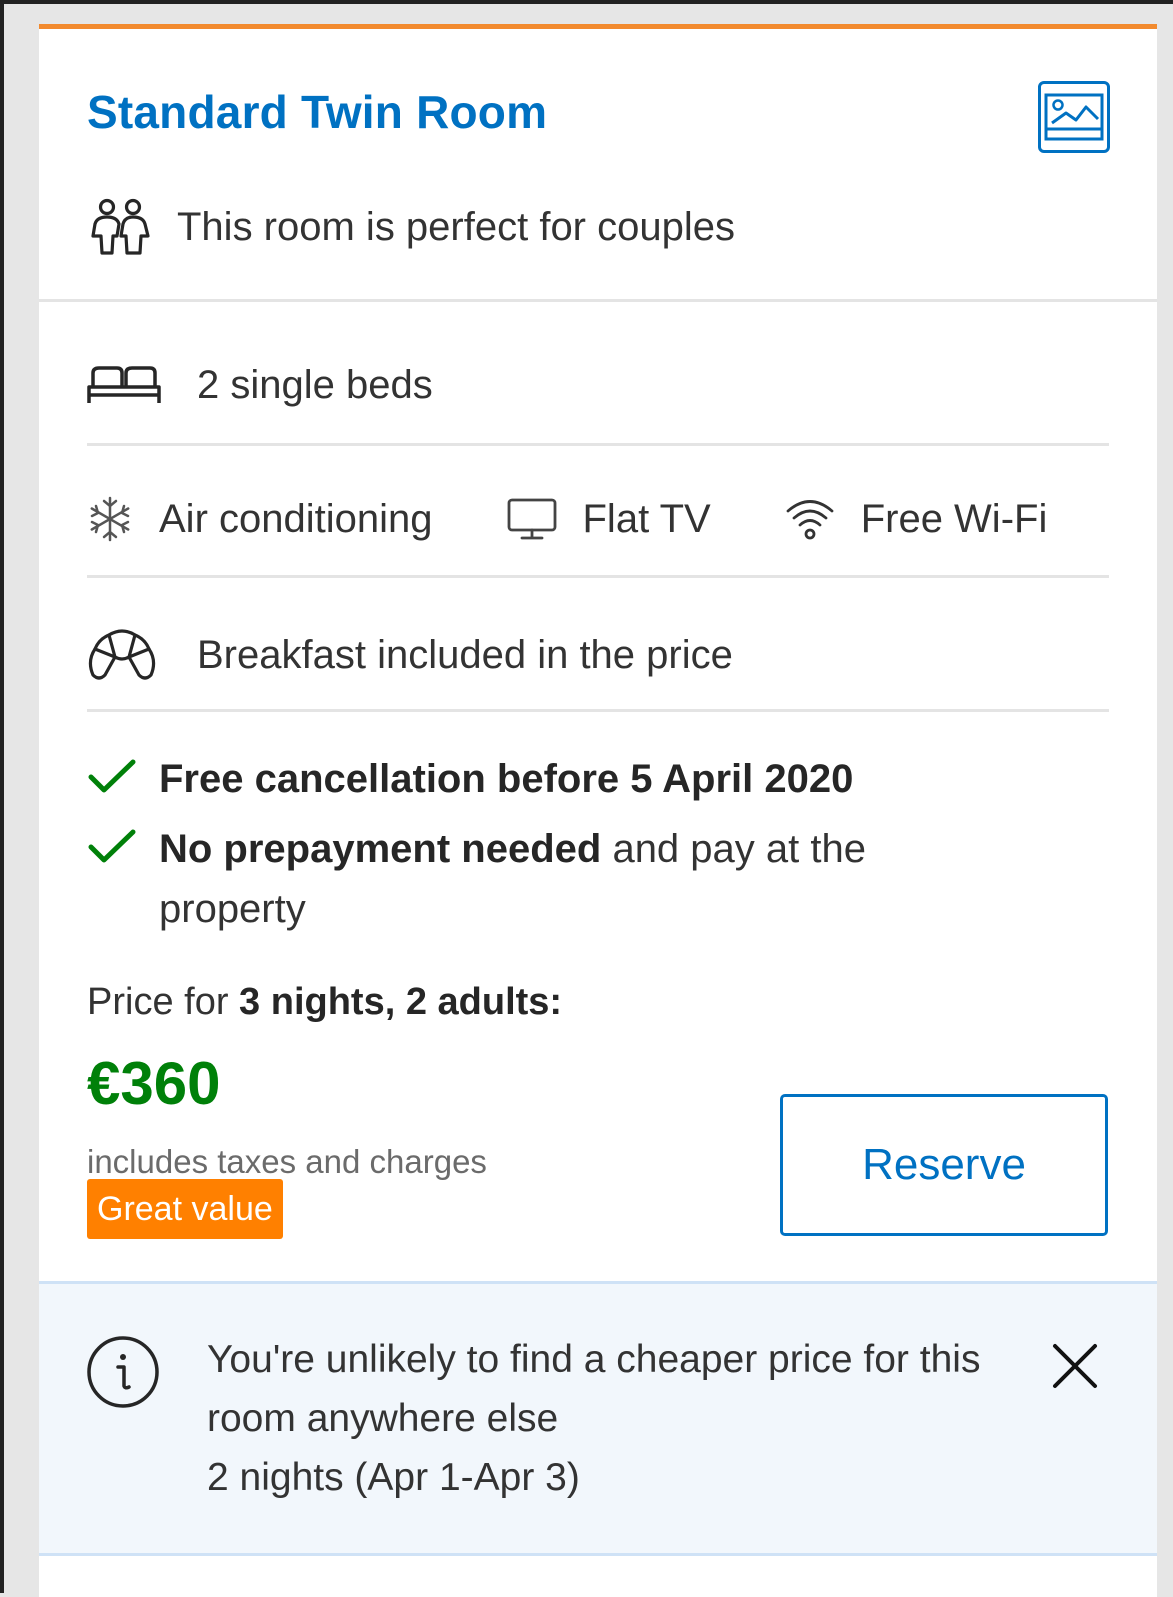  What do you see at coordinates (465, 654) in the screenshot?
I see `breakfast-text: Breakfast included in the price` at bounding box center [465, 654].